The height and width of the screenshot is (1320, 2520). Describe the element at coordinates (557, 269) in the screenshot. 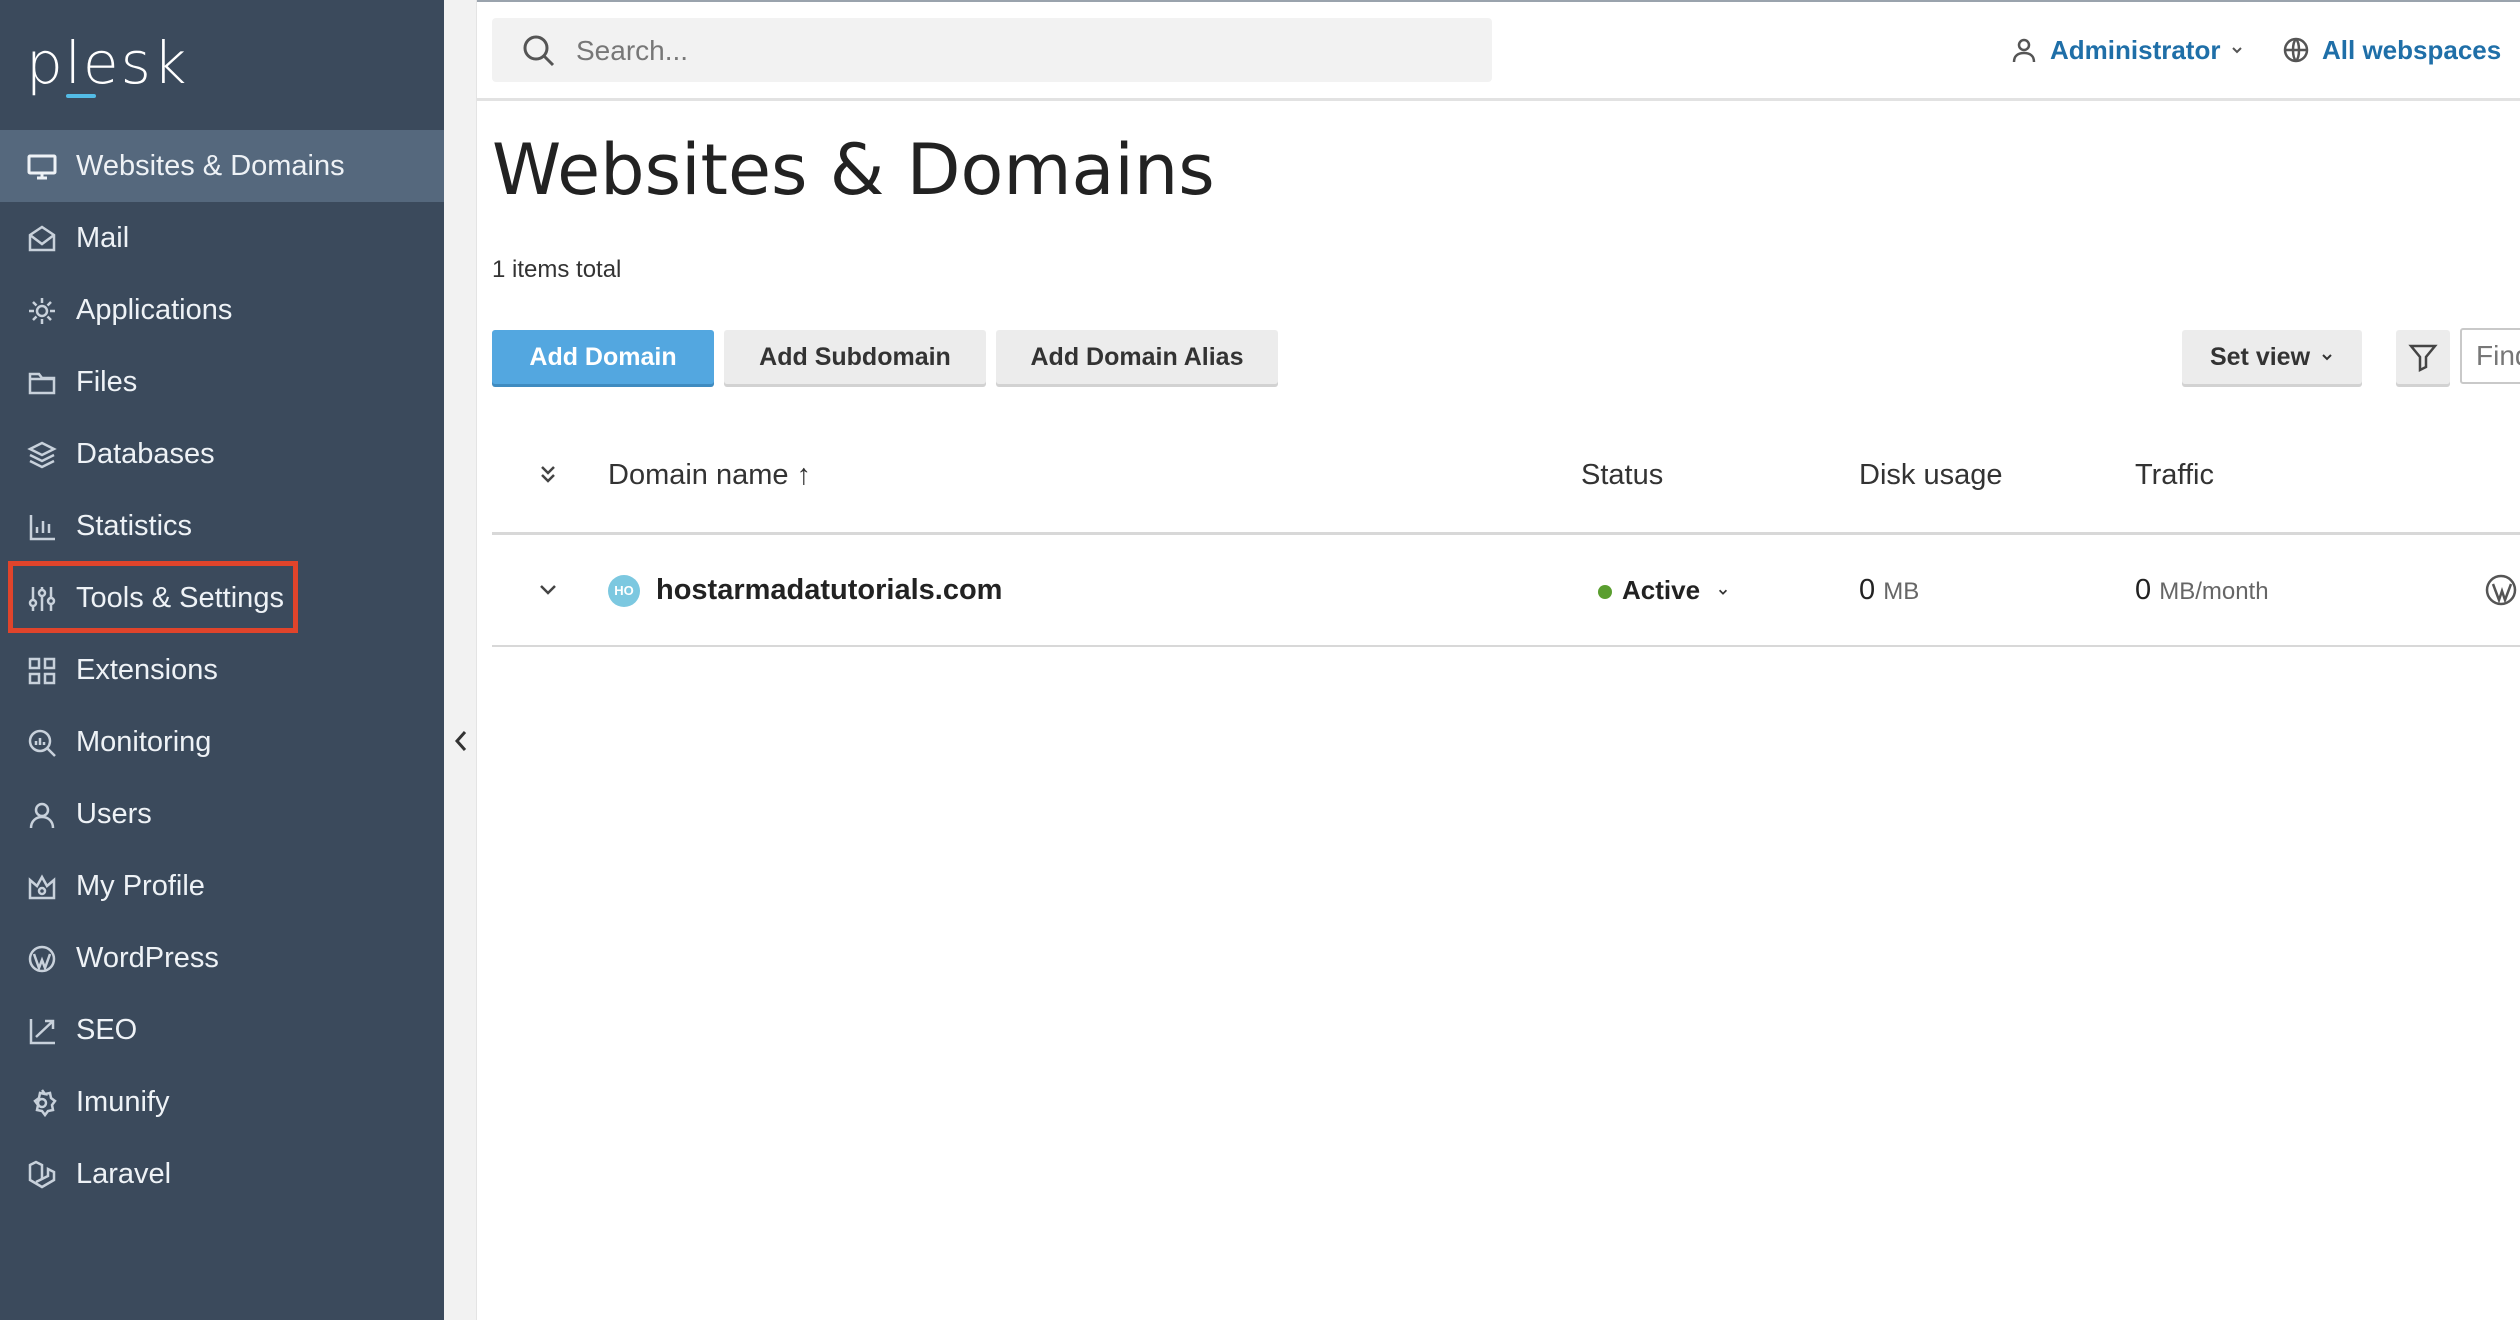

I see `items-total-text: 1 items total` at that location.